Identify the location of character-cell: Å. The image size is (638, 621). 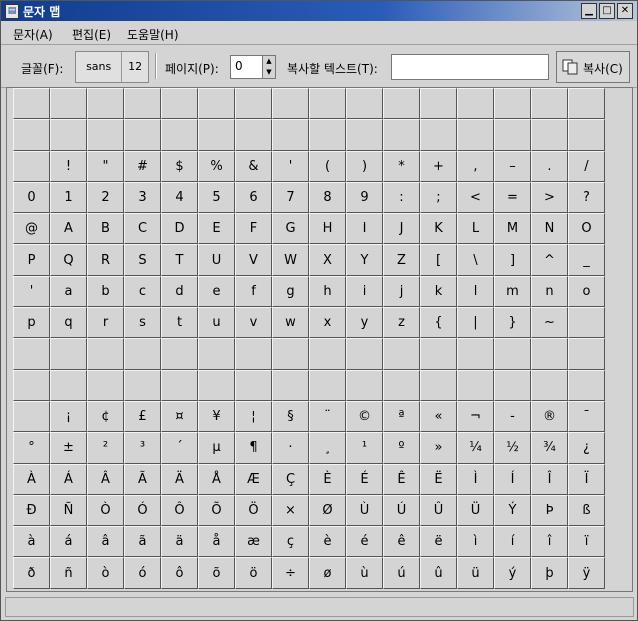
(216, 479).